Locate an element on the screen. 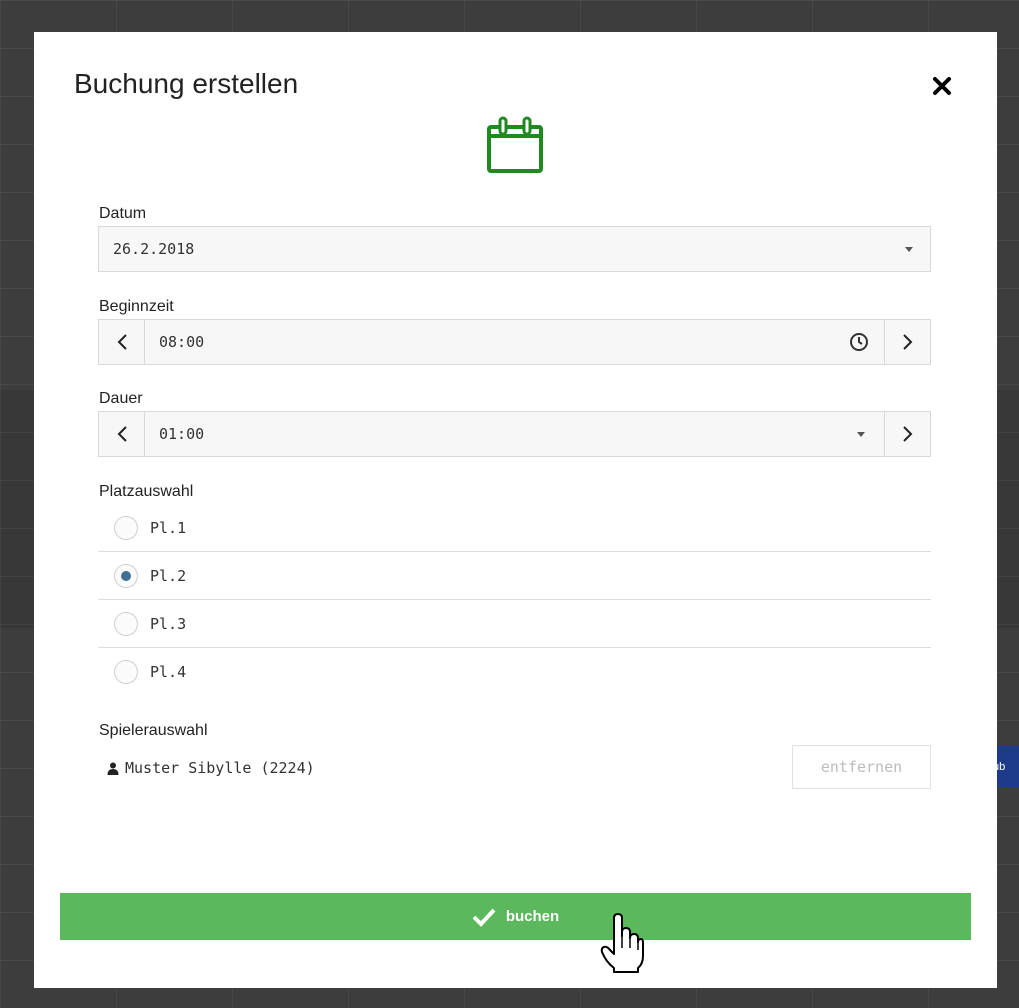  radio-dot is located at coordinates (126, 576).